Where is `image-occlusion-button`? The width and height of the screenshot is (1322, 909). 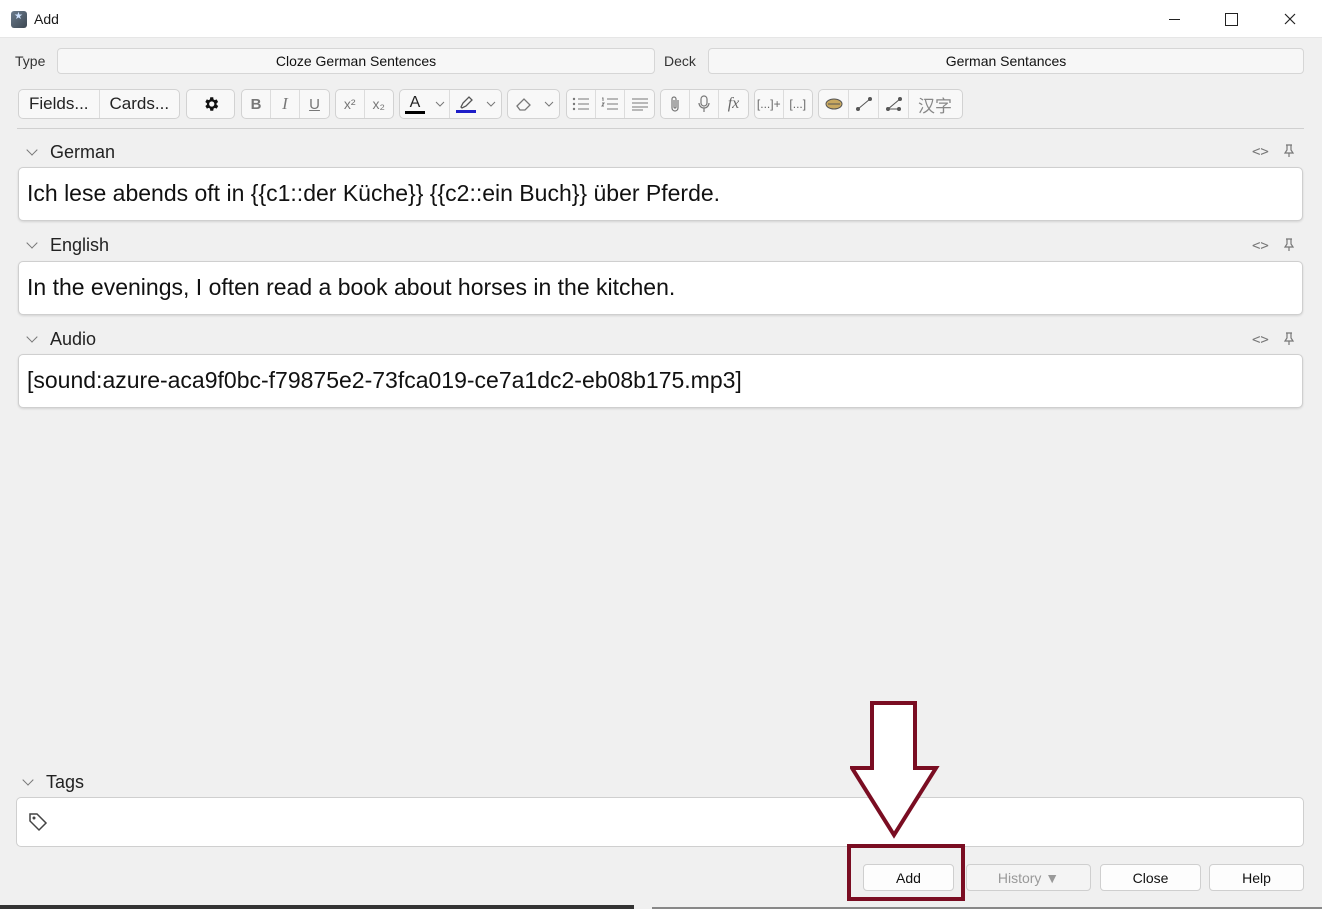 image-occlusion-button is located at coordinates (834, 104).